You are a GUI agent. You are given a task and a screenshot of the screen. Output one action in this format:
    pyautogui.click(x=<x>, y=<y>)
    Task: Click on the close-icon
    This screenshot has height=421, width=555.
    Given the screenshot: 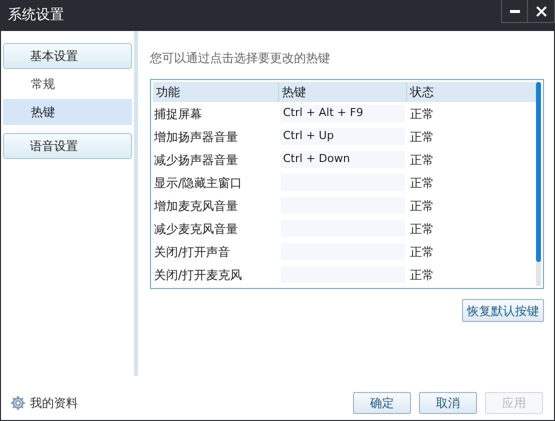 What is the action you would take?
    pyautogui.click(x=541, y=11)
    